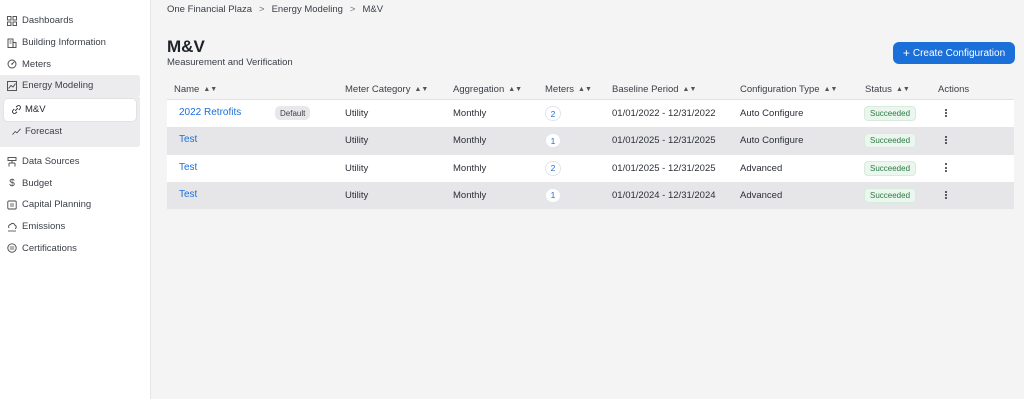 This screenshot has width=1024, height=399. I want to click on trend-icon, so click(16, 132).